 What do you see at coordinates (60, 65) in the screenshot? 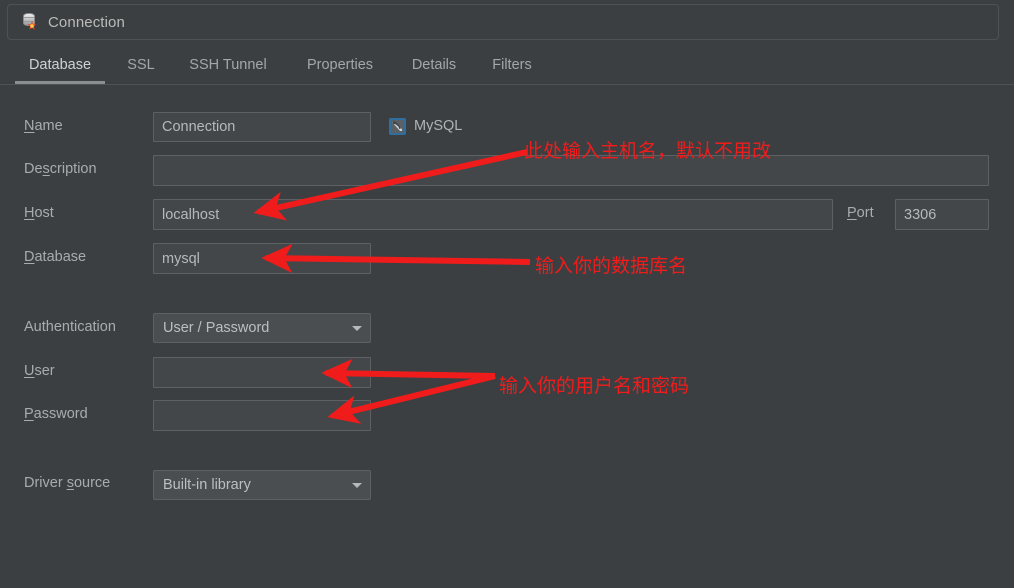
I see `tab-database: Database` at bounding box center [60, 65].